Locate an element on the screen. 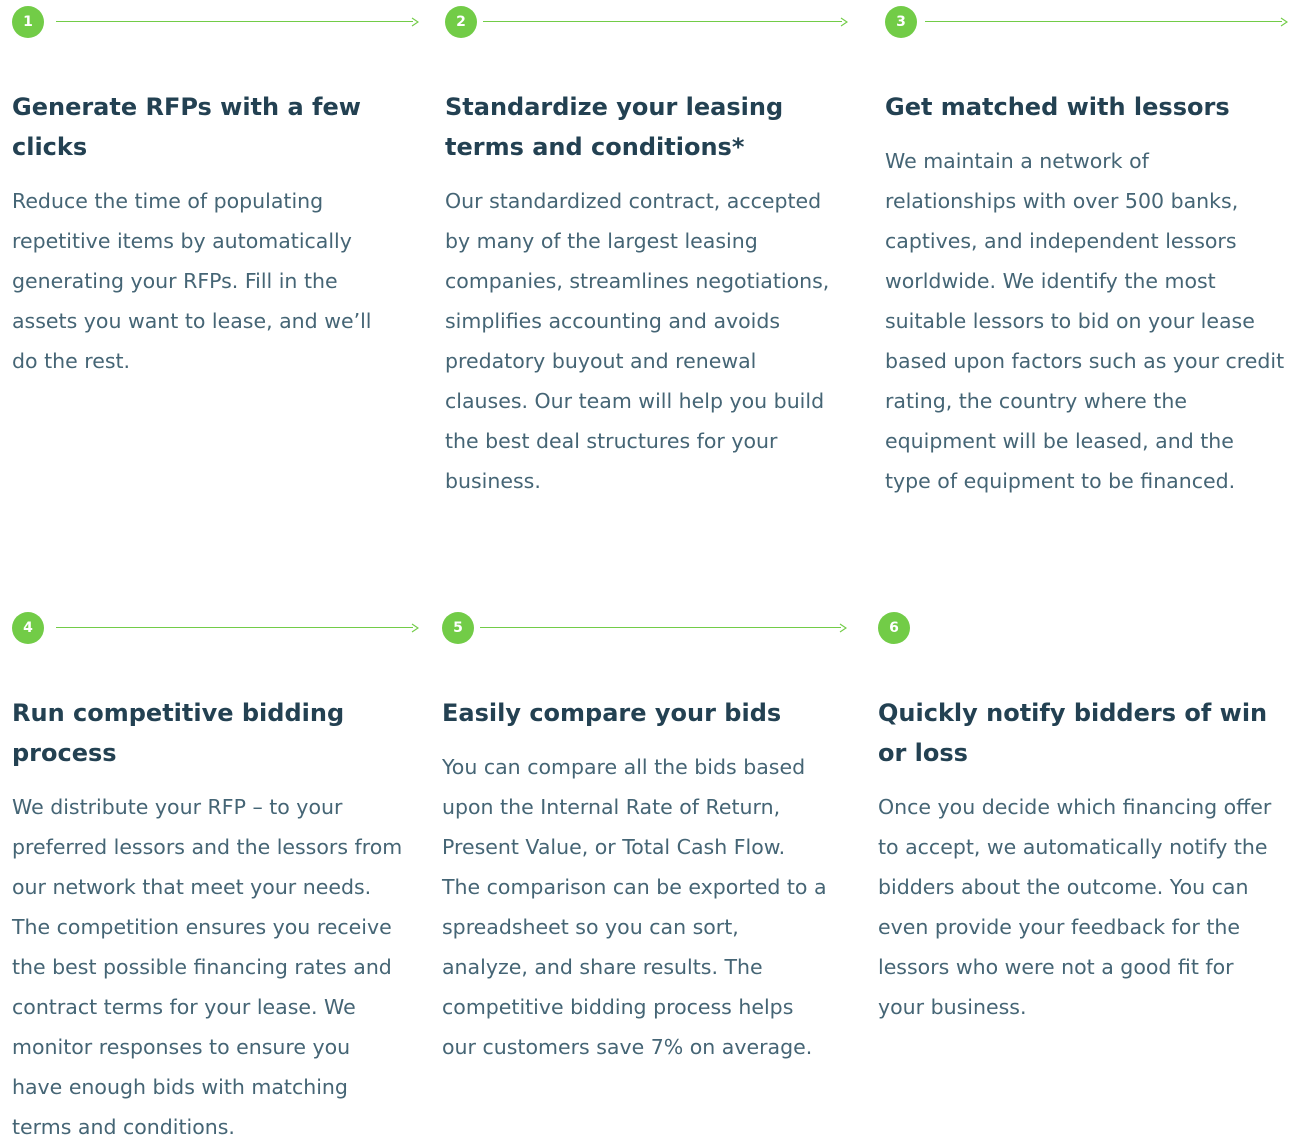 Image resolution: width=1296 pixels, height=1147 pixels. step-number-badge: 3 is located at coordinates (901, 22).